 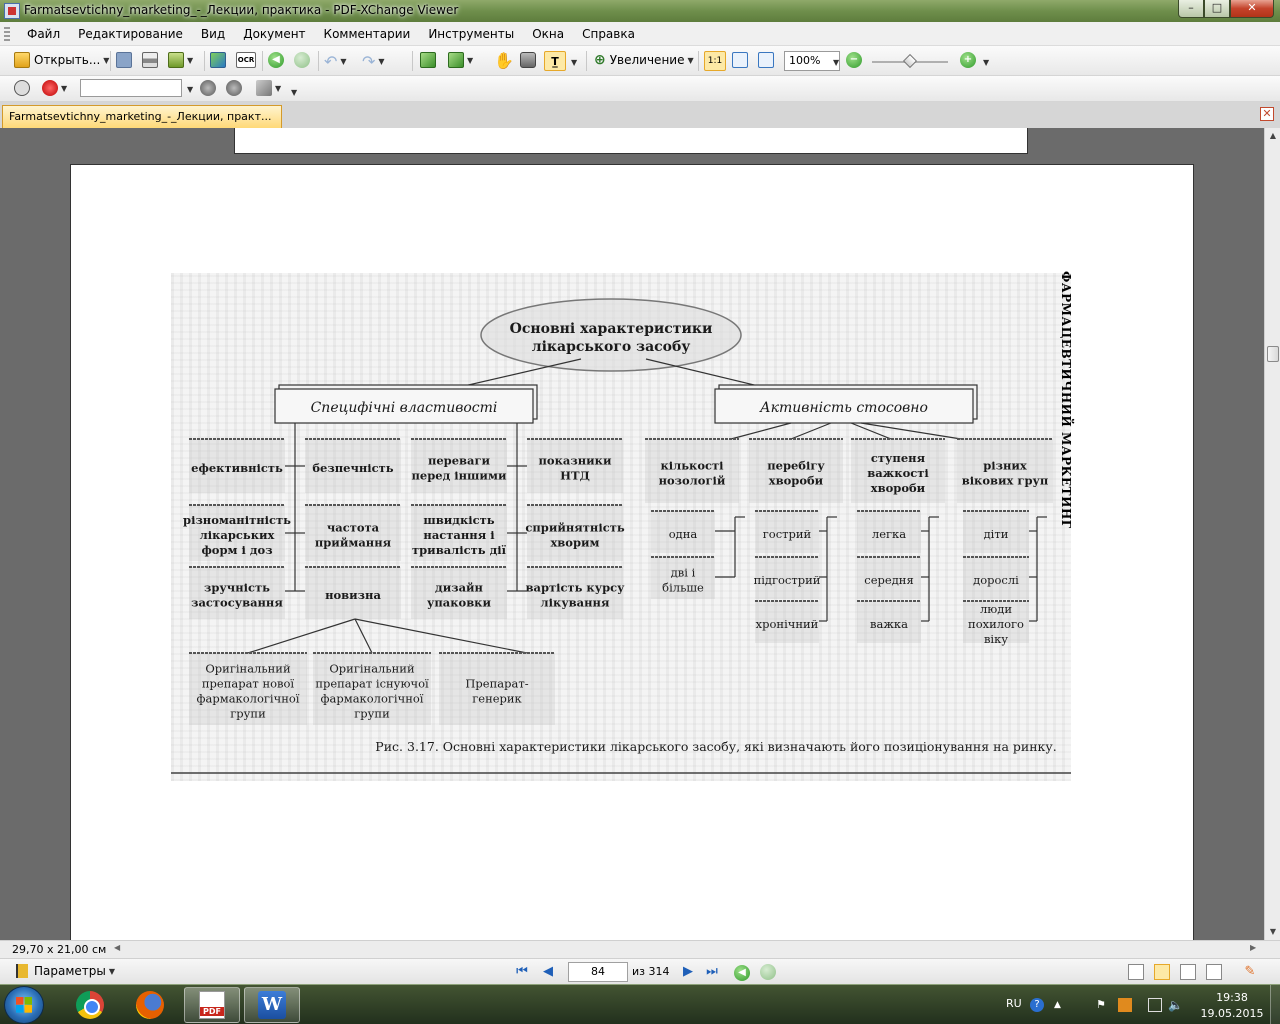 What do you see at coordinates (1136, 972) in the screenshot?
I see `single-page-view-button` at bounding box center [1136, 972].